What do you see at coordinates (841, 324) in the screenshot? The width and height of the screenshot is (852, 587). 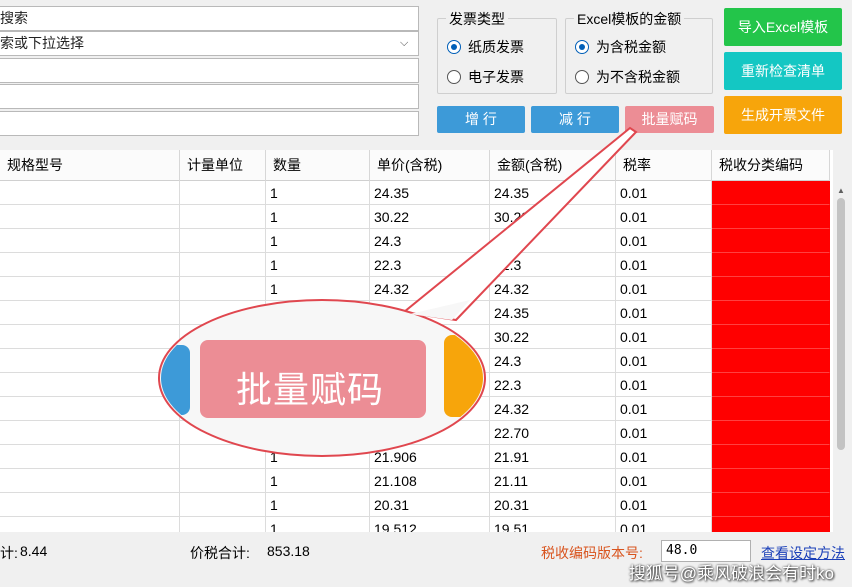 I see `scrollbar-thumb` at bounding box center [841, 324].